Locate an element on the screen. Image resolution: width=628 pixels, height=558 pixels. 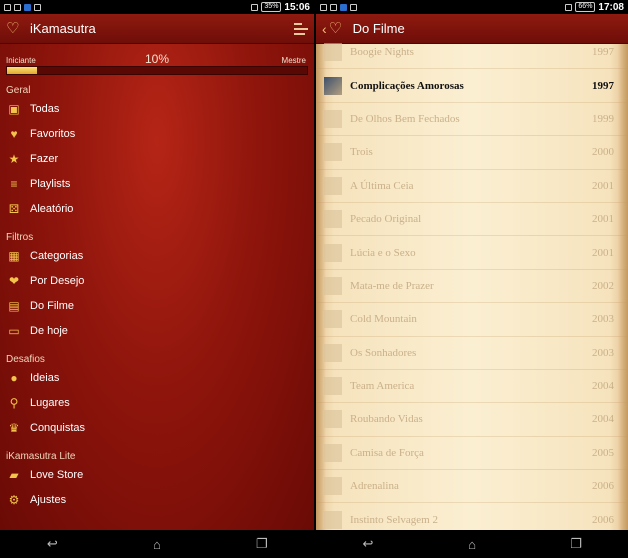
film-title: Os Sonhadores is located at coordinates (383, 352).